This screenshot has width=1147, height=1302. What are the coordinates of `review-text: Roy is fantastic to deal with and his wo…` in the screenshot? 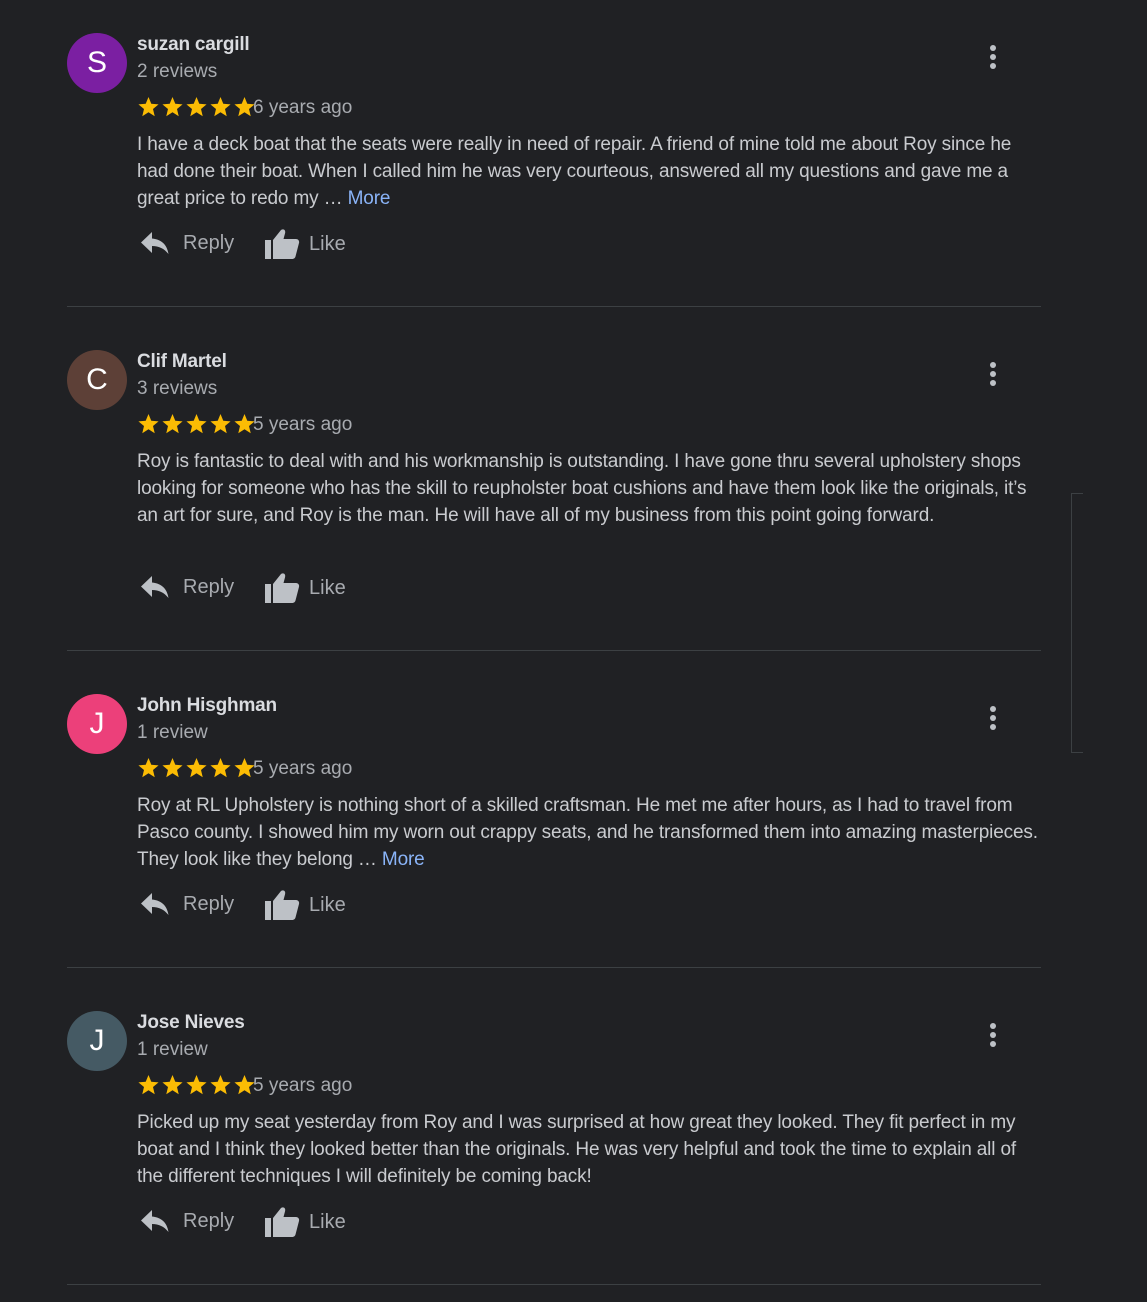 It's located at (589, 488).